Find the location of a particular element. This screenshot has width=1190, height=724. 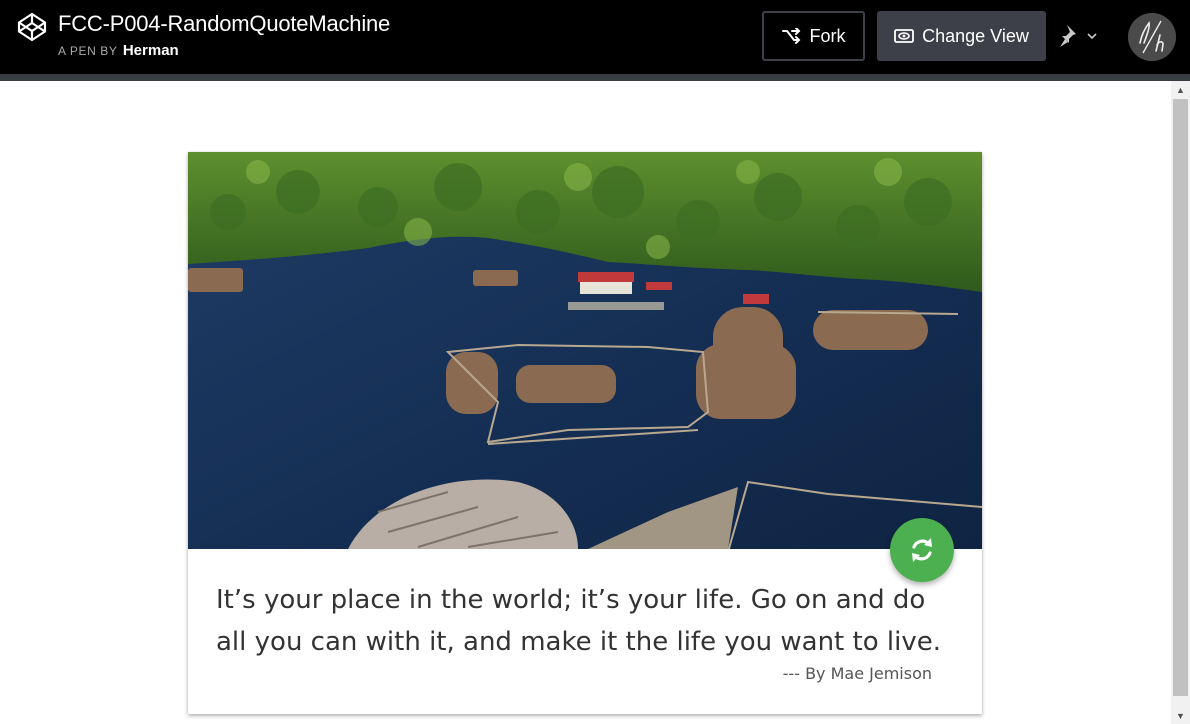

change-view-label: Change View is located at coordinates (975, 35).